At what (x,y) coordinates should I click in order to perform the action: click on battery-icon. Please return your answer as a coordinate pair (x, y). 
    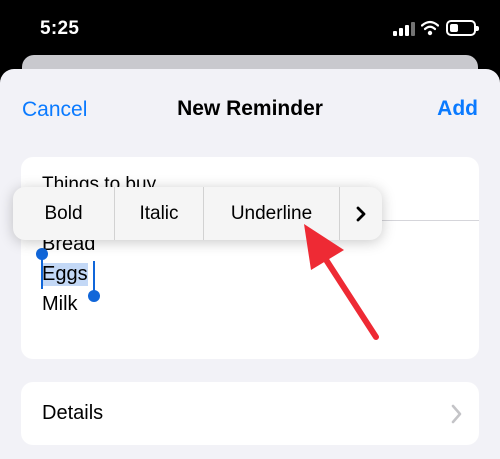
    Looking at the image, I should click on (462, 28).